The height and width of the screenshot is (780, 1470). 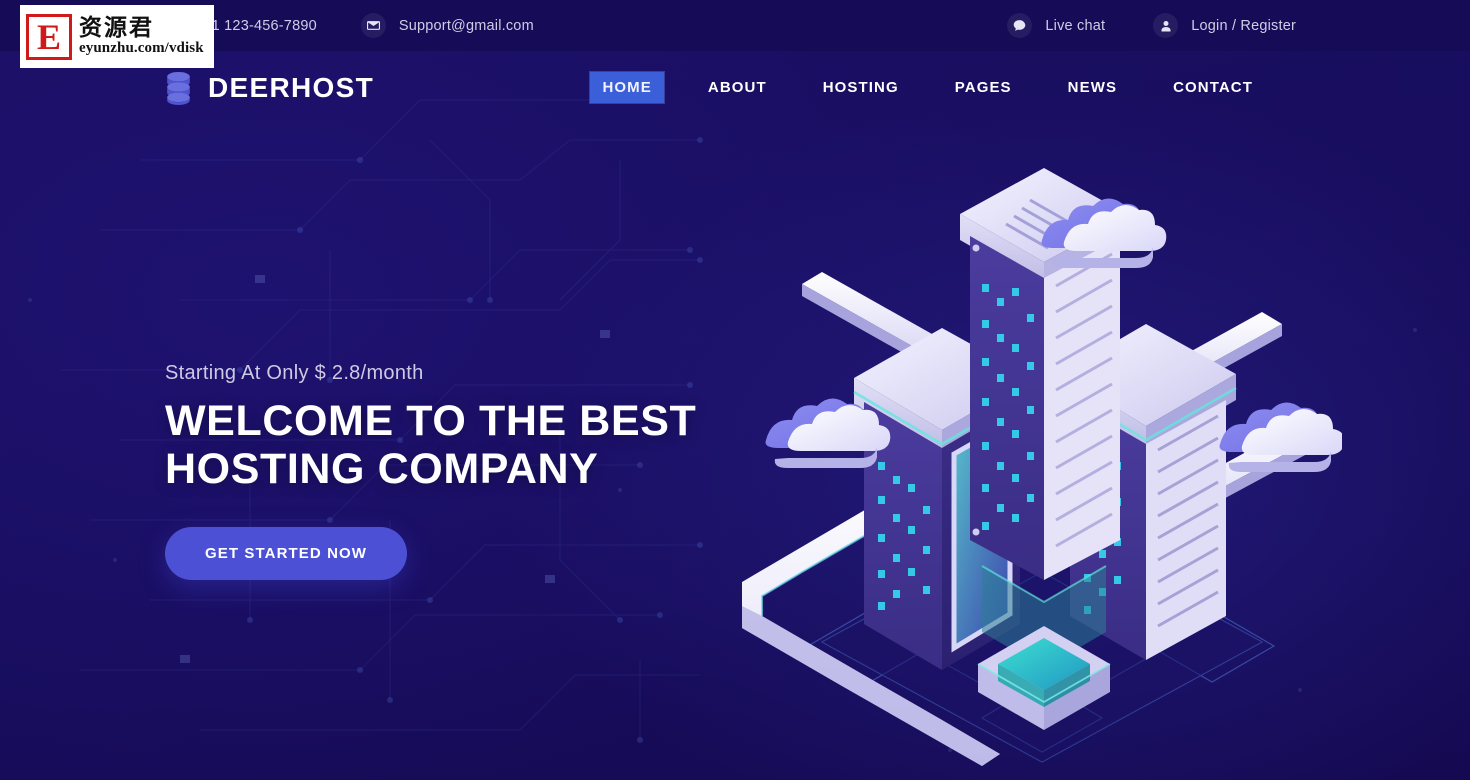 I want to click on nav-item-hosting: HOSTING, so click(x=861, y=87).